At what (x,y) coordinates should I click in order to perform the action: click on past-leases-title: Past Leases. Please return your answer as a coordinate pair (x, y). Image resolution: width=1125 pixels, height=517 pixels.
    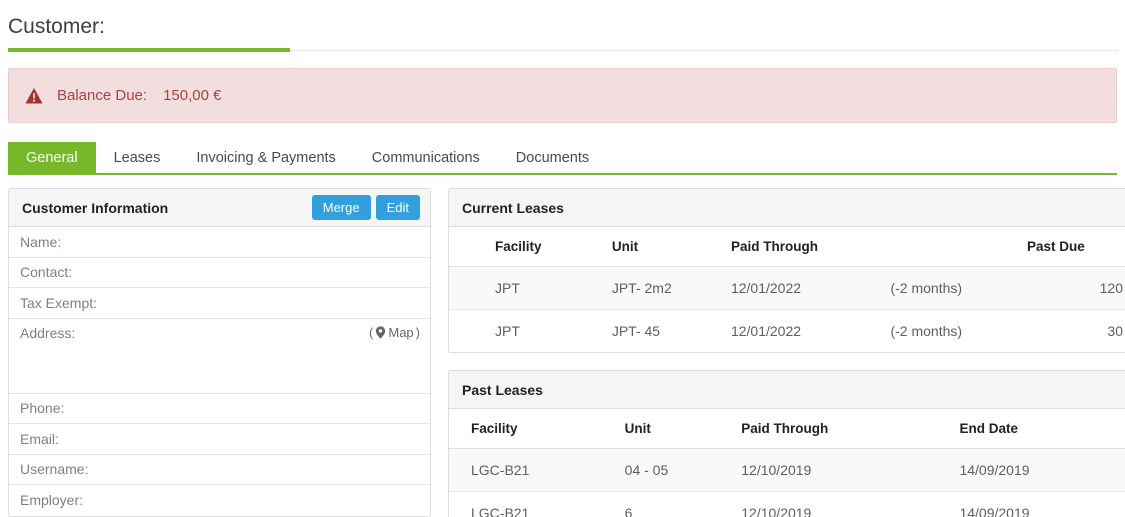
    Looking at the image, I should click on (502, 389).